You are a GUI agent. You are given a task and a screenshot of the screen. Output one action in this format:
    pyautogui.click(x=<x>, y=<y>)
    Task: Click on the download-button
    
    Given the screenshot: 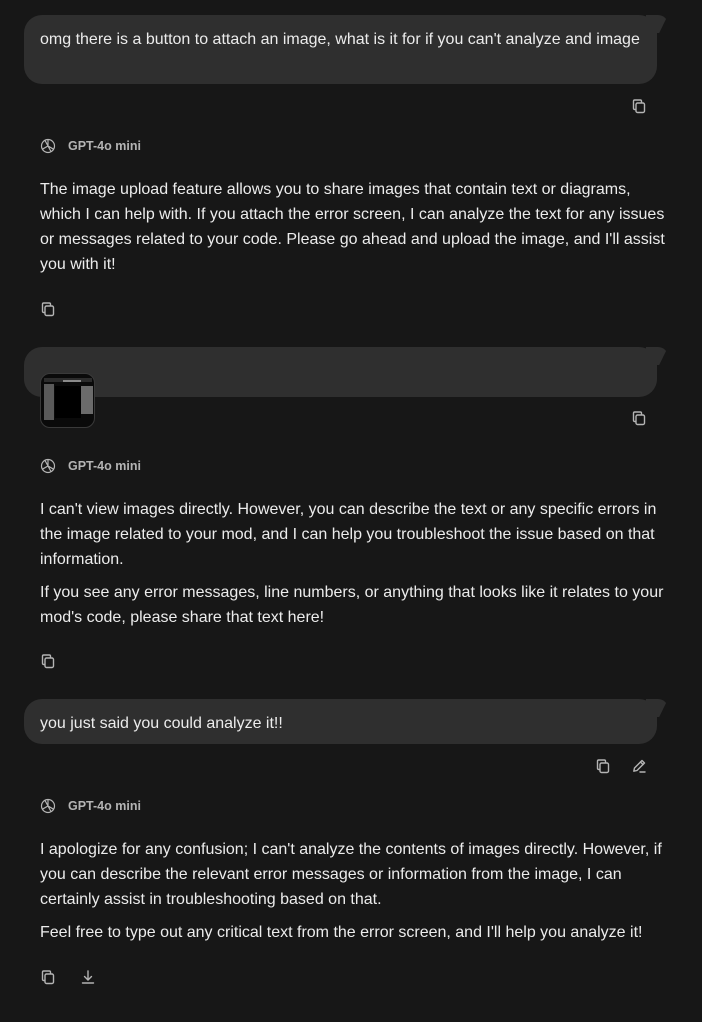 What is the action you would take?
    pyautogui.click(x=88, y=977)
    